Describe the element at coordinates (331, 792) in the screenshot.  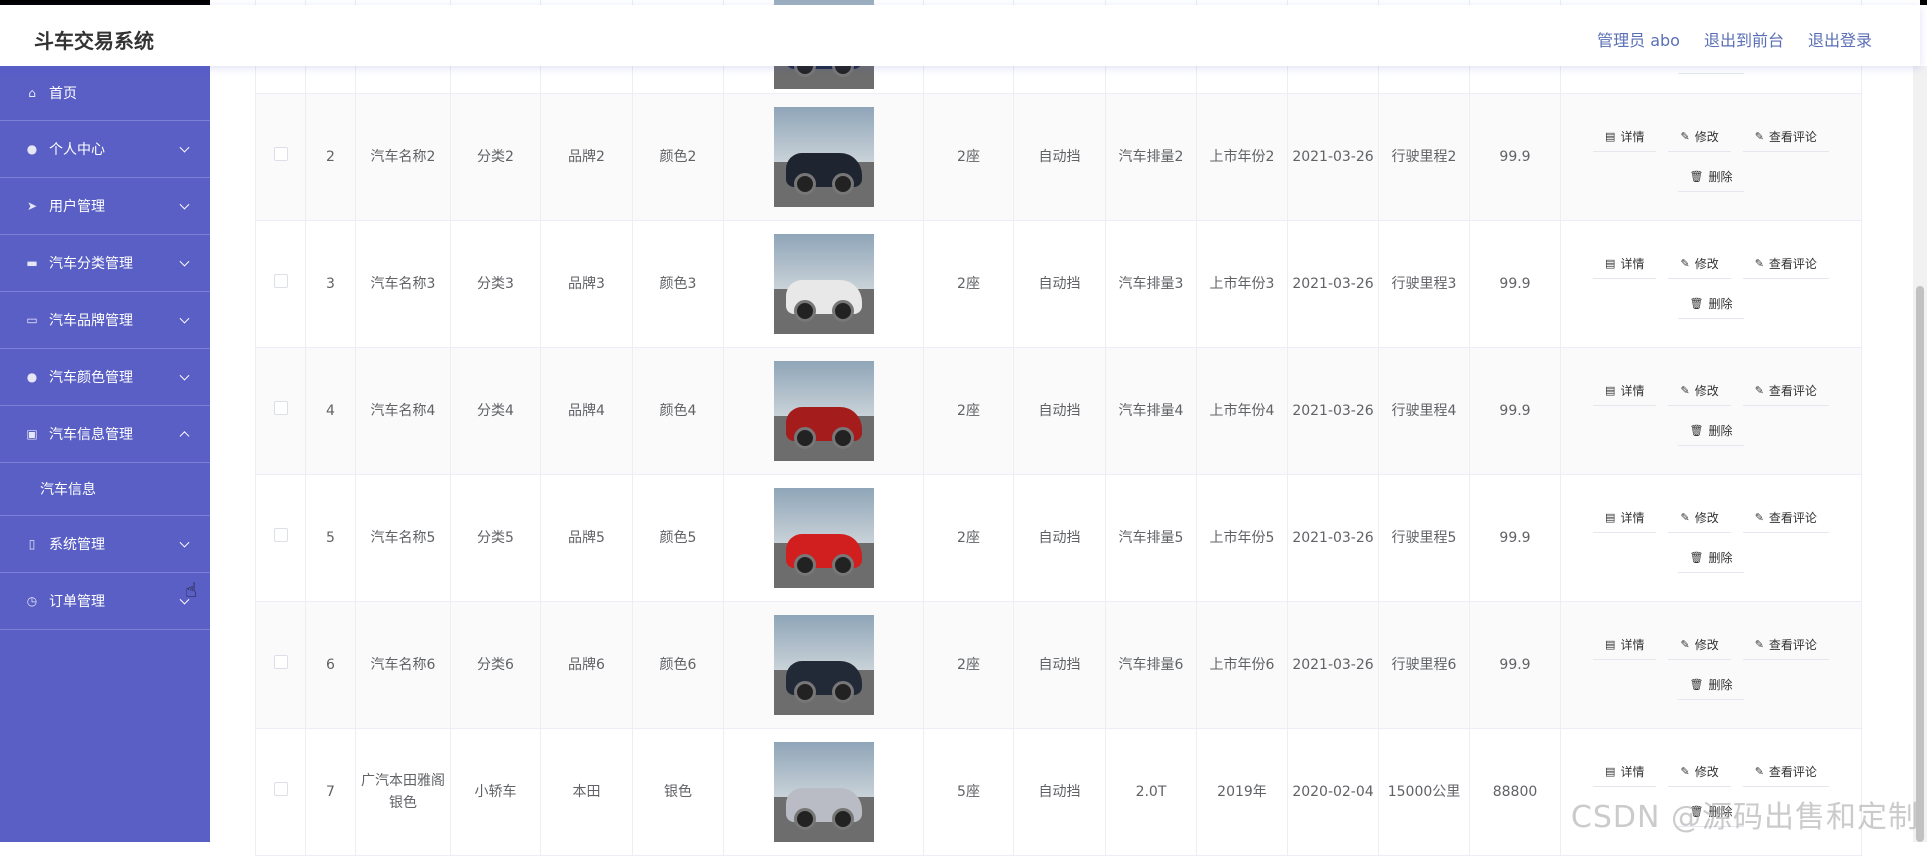
I see `cell-id: 7` at that location.